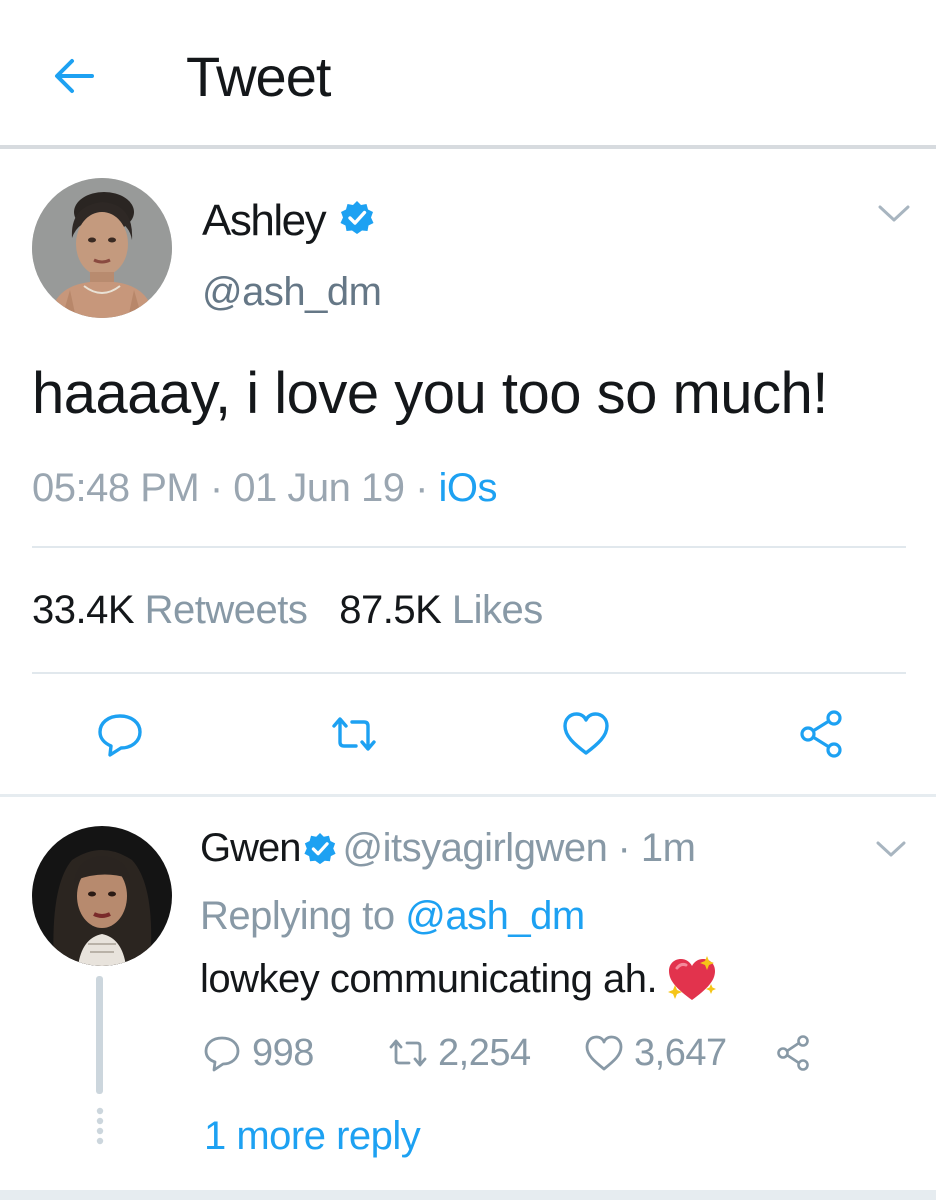  I want to click on avatar-gwen, so click(102, 896).